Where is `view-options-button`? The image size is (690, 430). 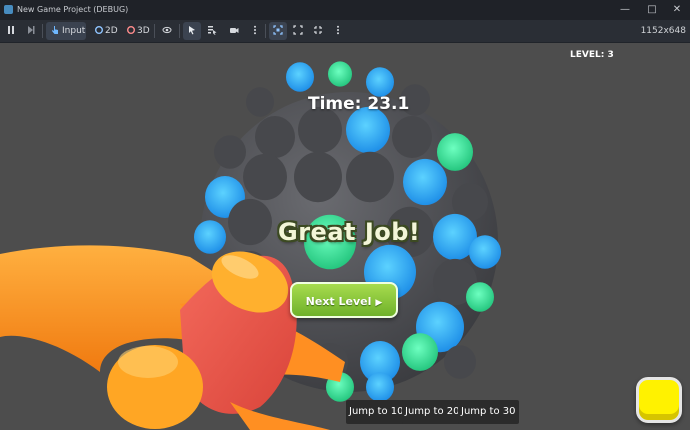
view-options-button is located at coordinates (337, 31).